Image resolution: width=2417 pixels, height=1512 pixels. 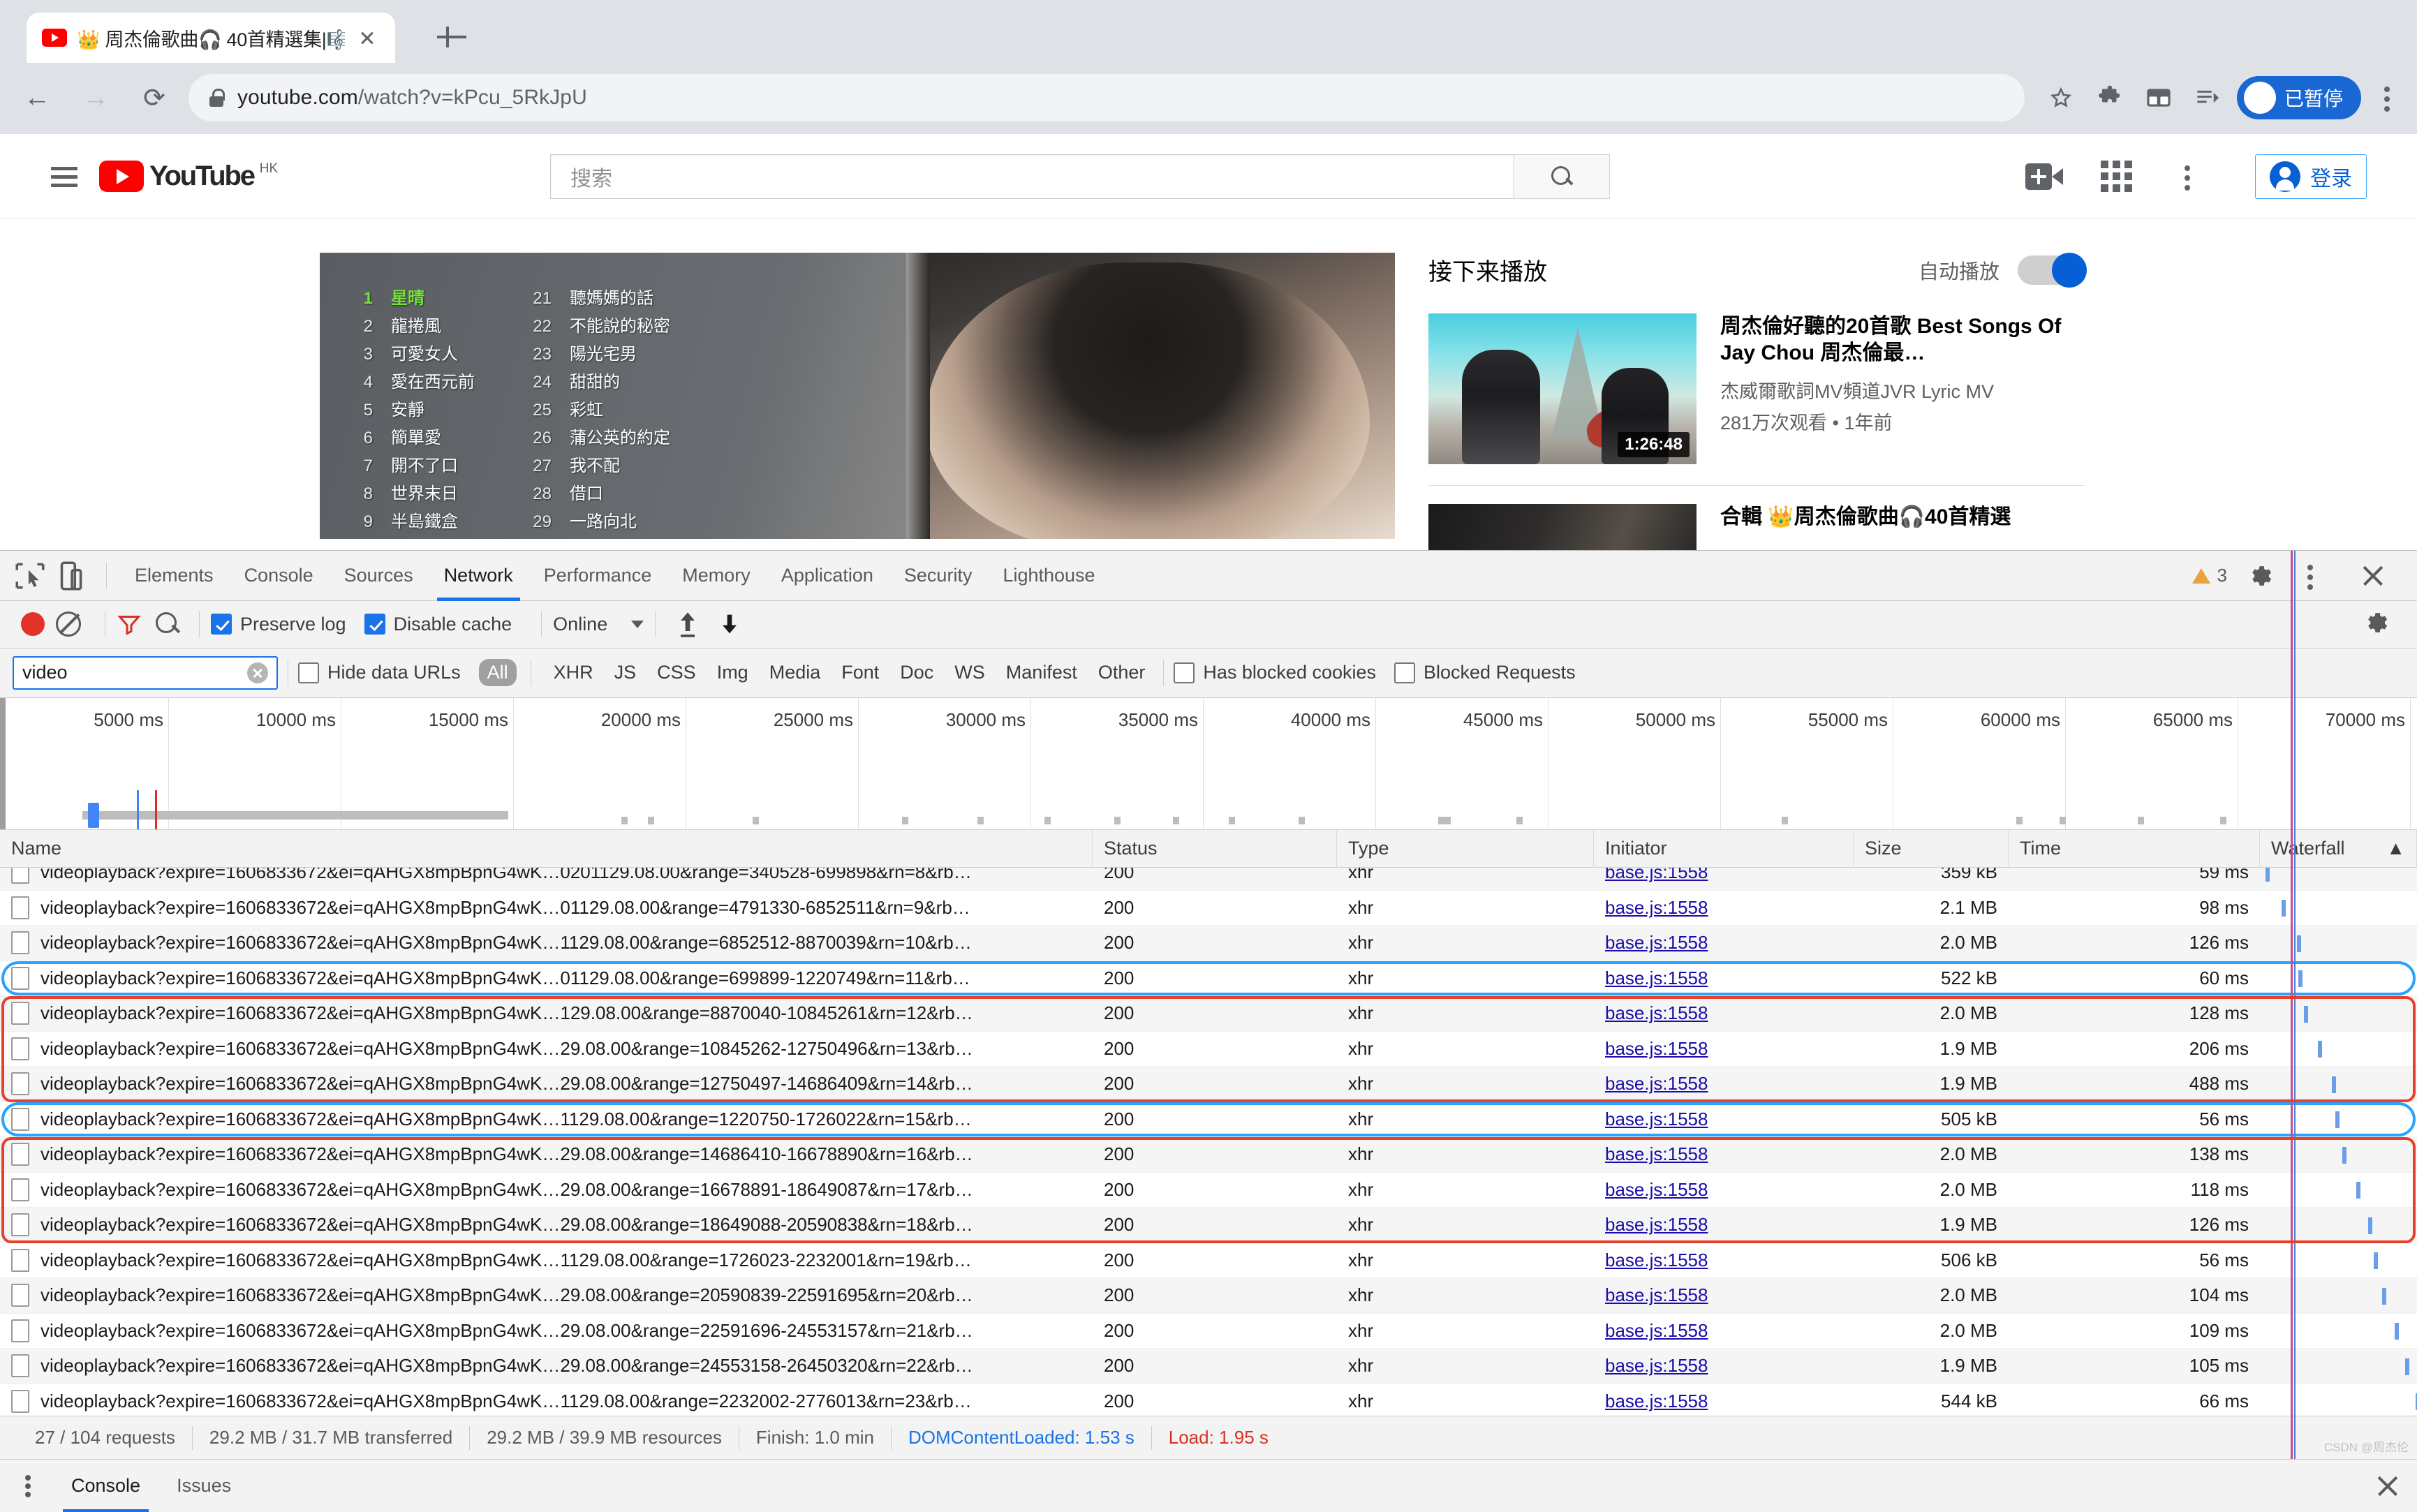 I want to click on filter-type-doc: Doc, so click(x=917, y=672).